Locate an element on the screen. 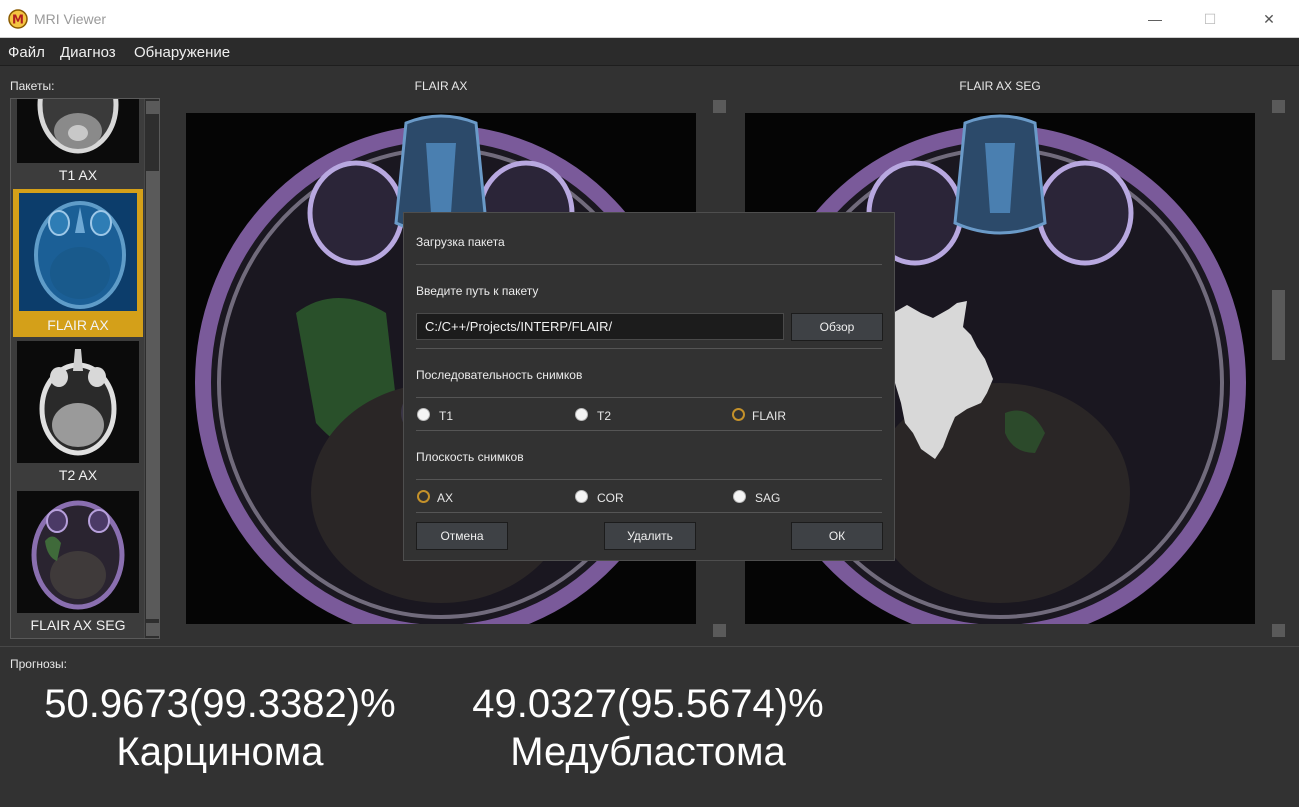 The height and width of the screenshot is (807, 1299). menu-detection: Обнаружение is located at coordinates (182, 52).